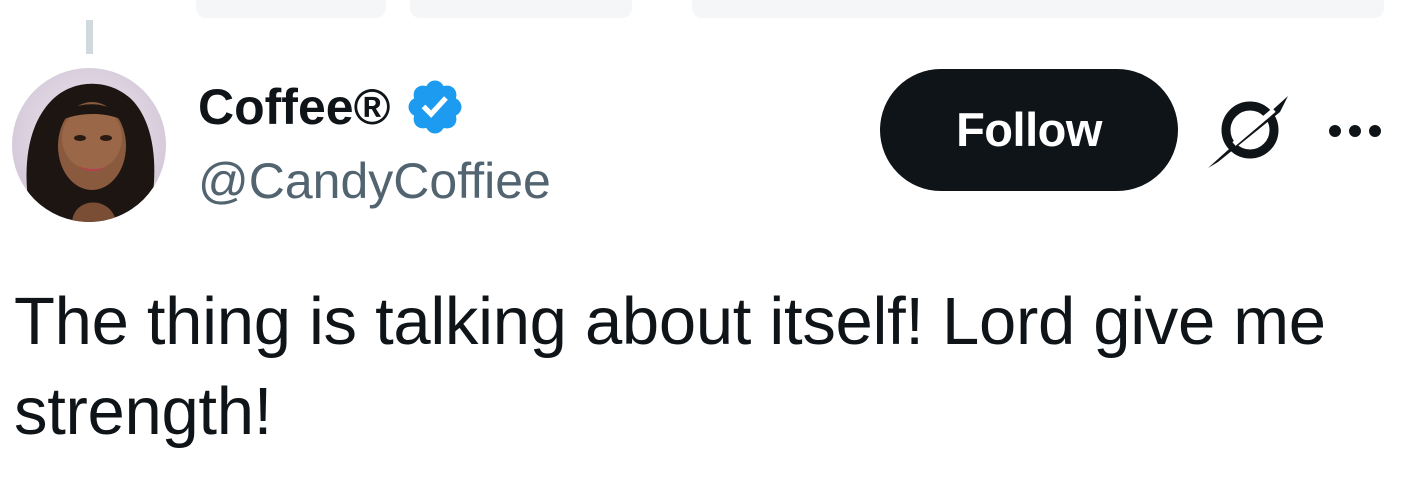 The height and width of the screenshot is (490, 1412). I want to click on display-name: Coffee®, so click(294, 107).